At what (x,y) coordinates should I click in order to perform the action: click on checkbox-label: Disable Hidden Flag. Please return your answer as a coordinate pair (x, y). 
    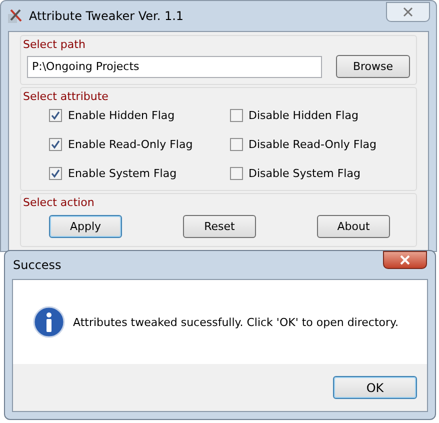
    Looking at the image, I should click on (303, 115).